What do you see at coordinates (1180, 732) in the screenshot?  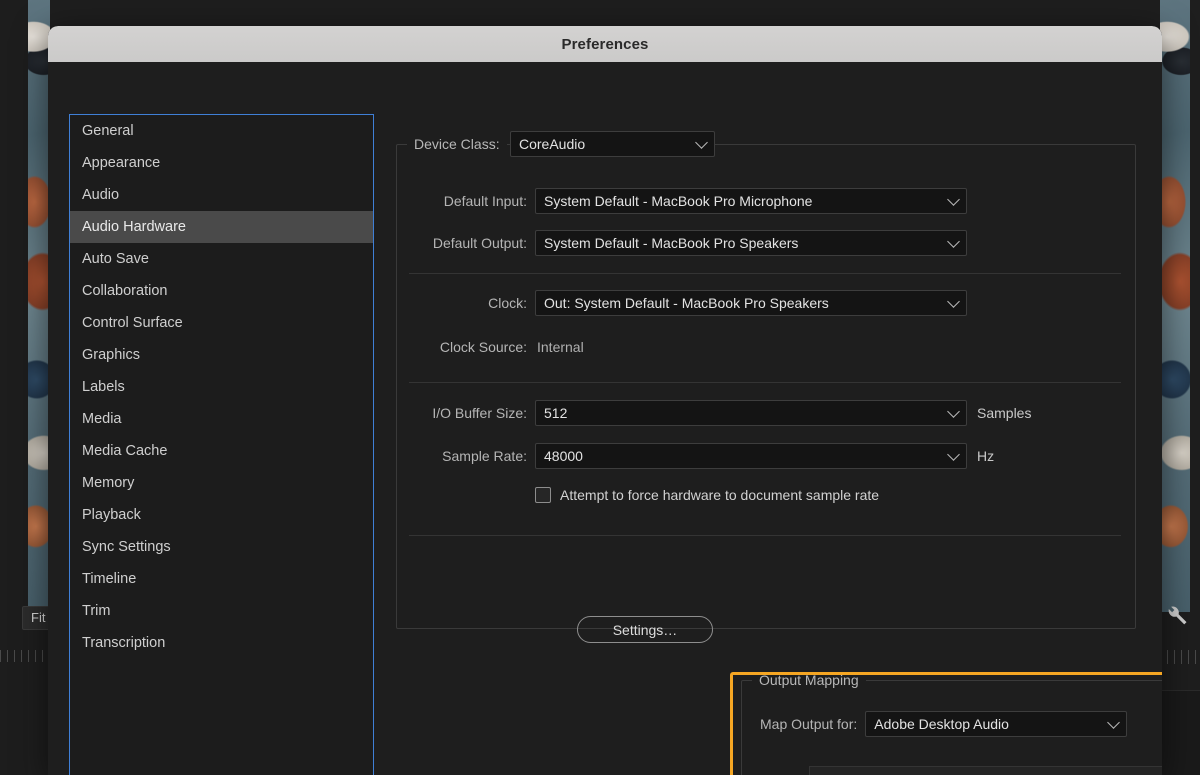 I see `timeline-panel-right` at bounding box center [1180, 732].